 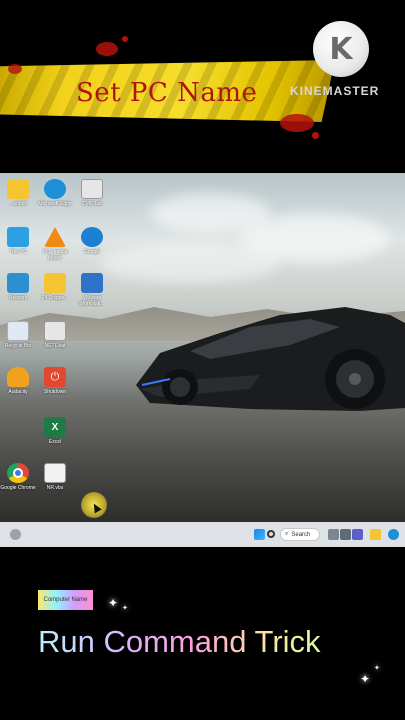 I want to click on file-explorer-icon, so click(x=375, y=534).